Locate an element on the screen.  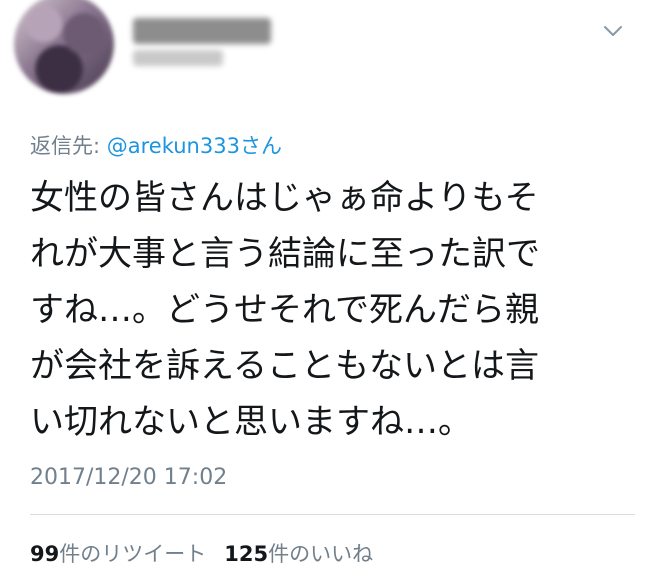
chevron-down-icon is located at coordinates (613, 31).